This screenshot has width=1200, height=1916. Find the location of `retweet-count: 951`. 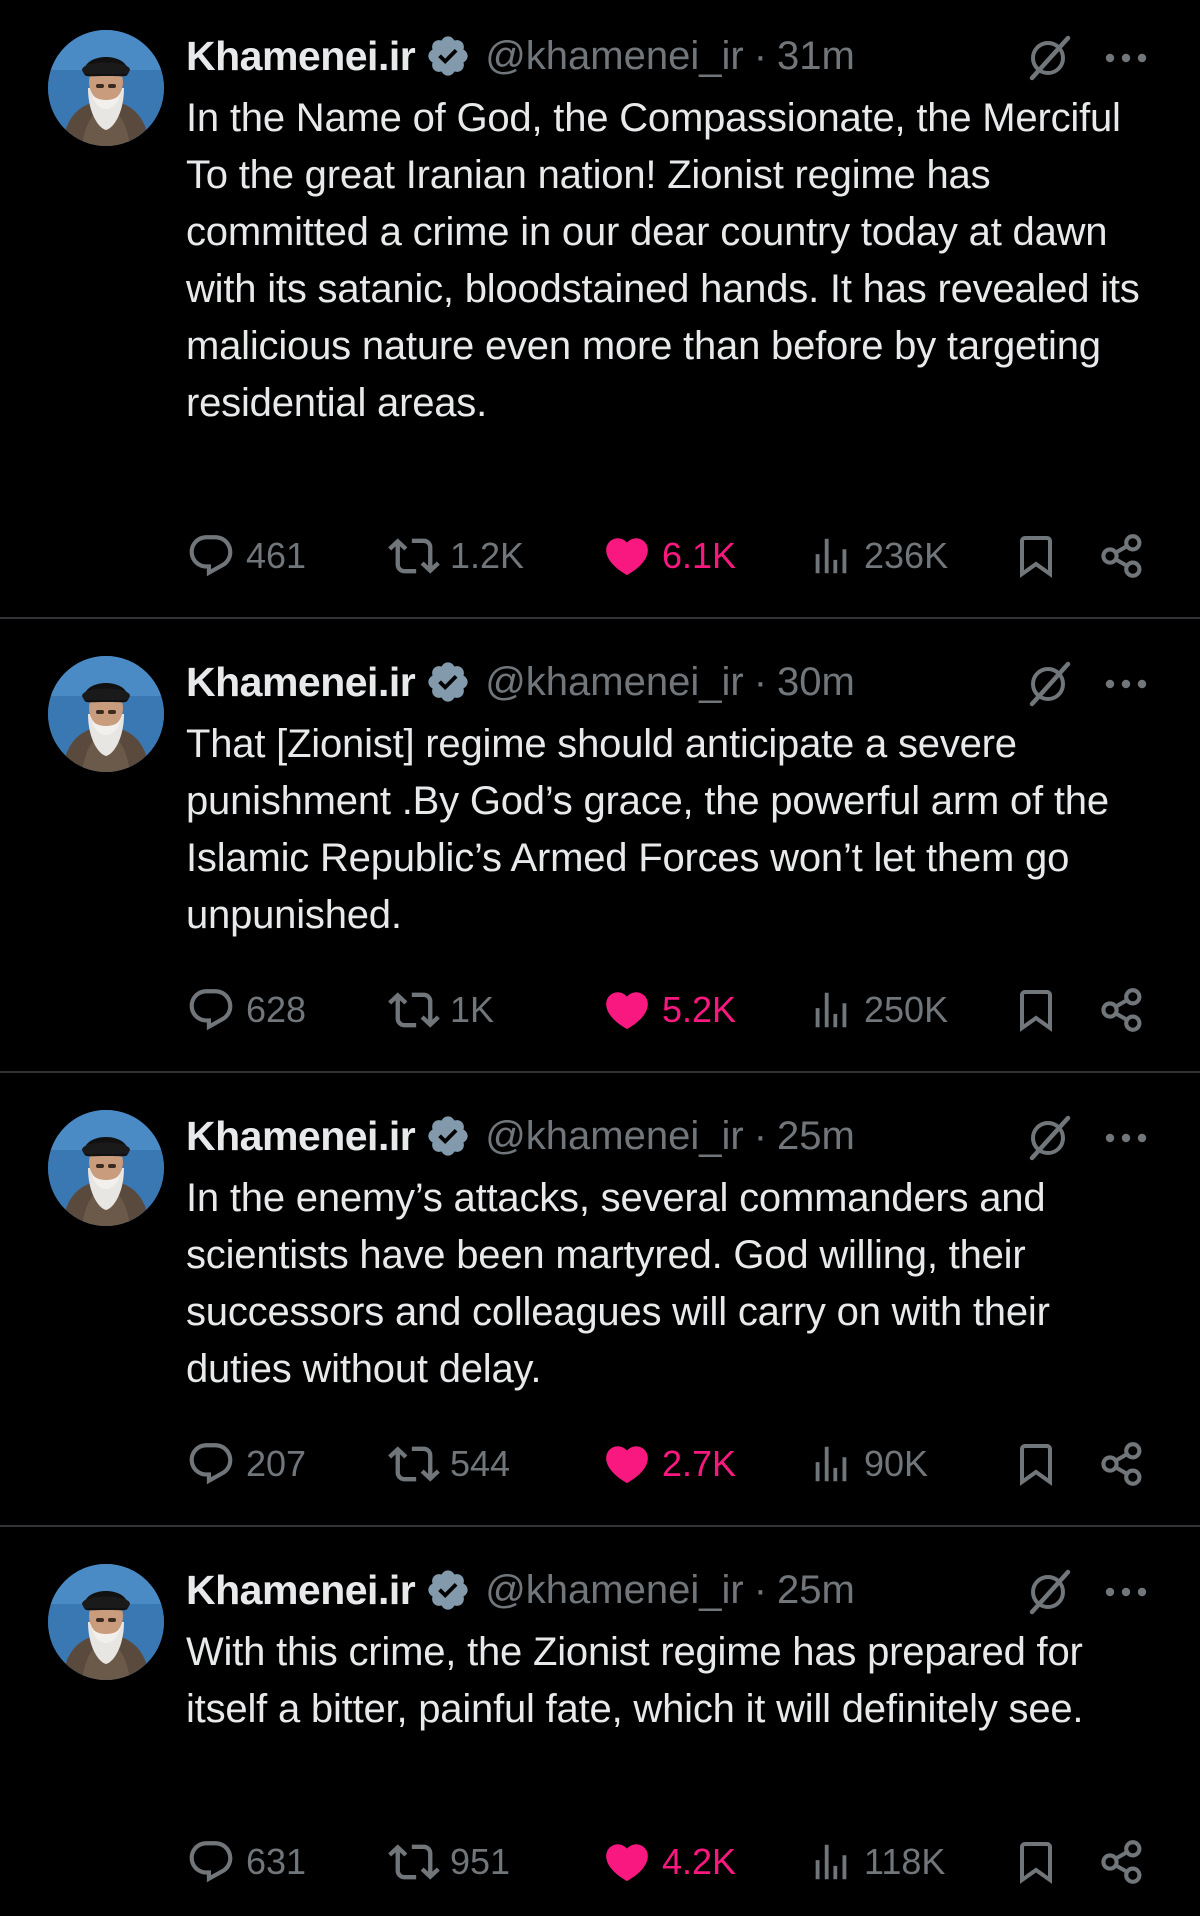

retweet-count: 951 is located at coordinates (480, 1861).